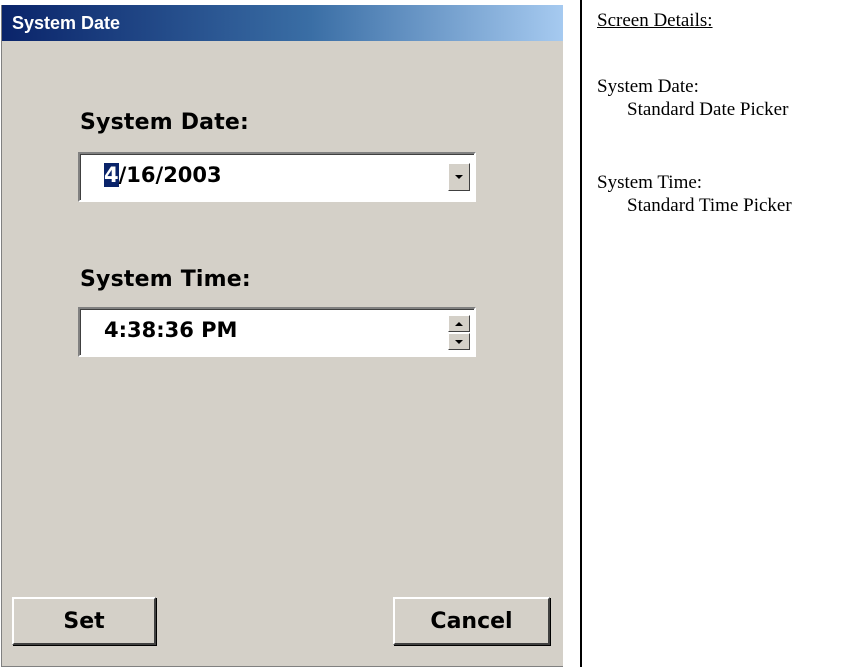  Describe the element at coordinates (648, 86) in the screenshot. I see `detail-name-date: System Date:` at that location.